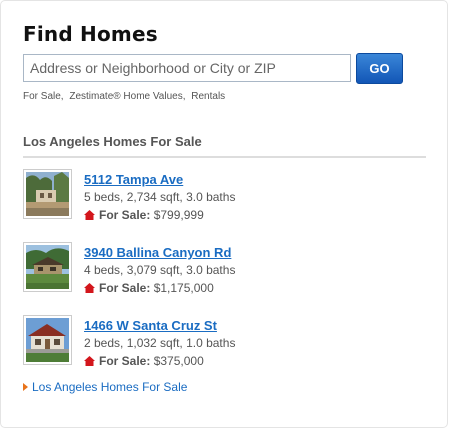 The image size is (450, 430). Describe the element at coordinates (157, 252) in the screenshot. I see `listing-address-link: 3940 Ballina Canyon Rd` at that location.